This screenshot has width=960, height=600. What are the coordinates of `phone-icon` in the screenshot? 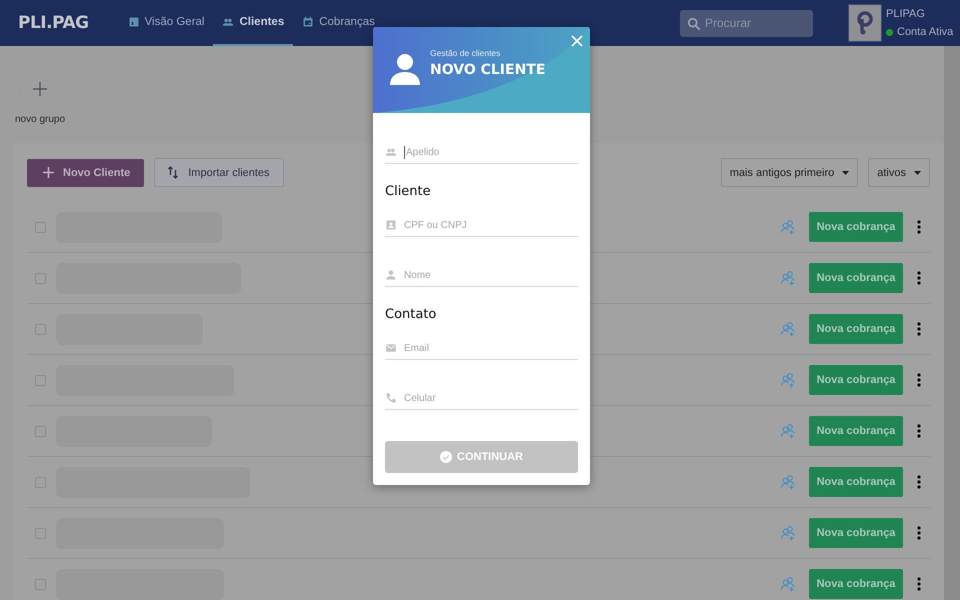 It's located at (391, 398).